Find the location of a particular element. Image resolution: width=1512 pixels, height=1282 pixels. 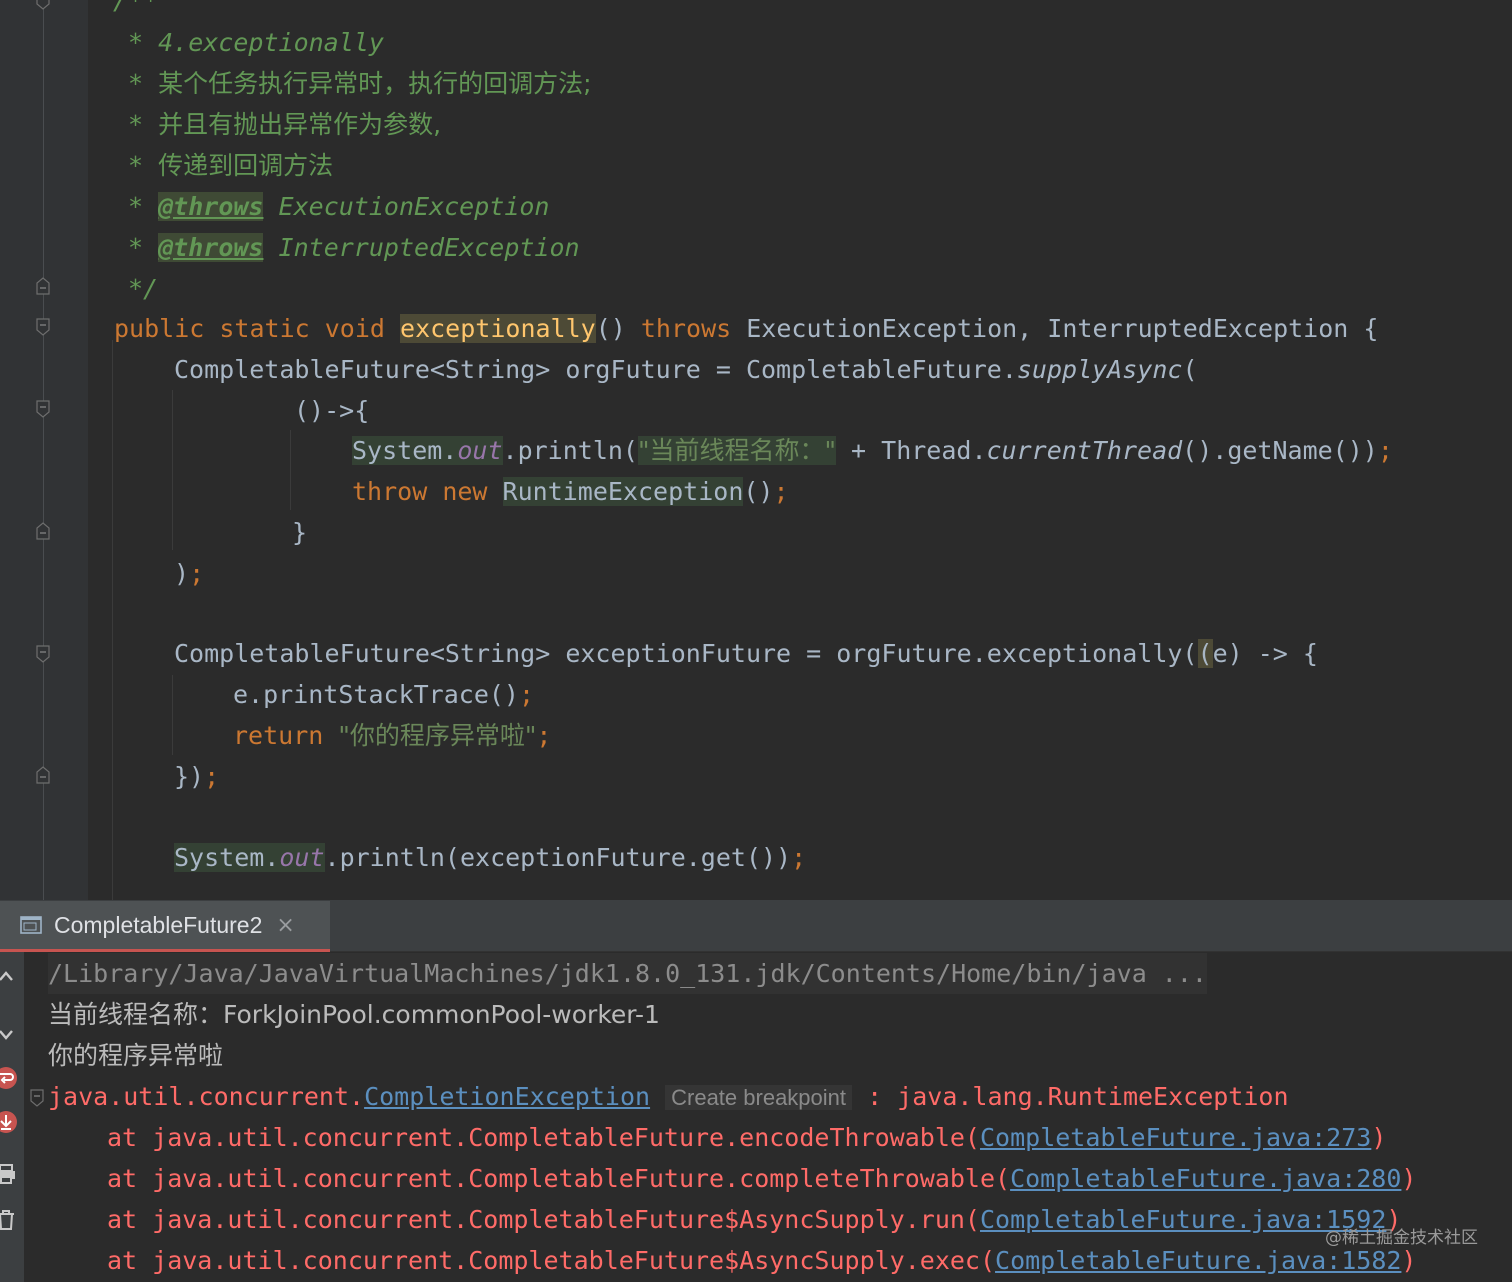

soft-wrap-icon is located at coordinates (9, 1078).